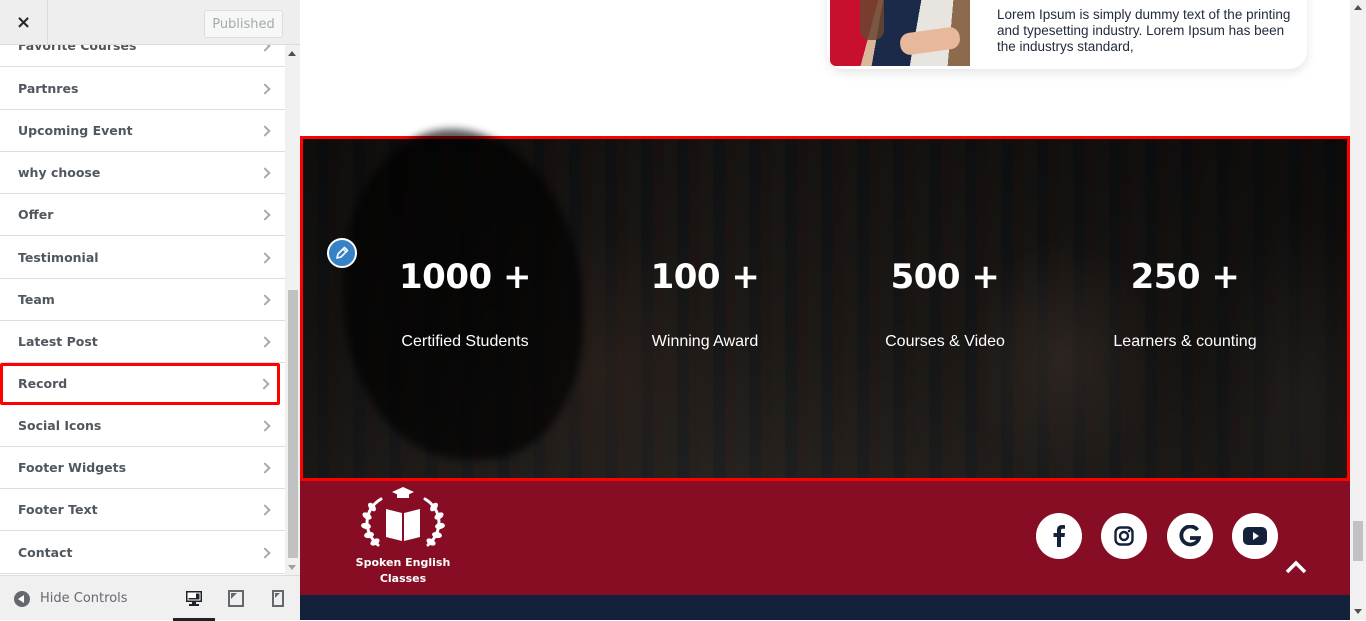  I want to click on chevron-up-icon, so click(1296, 567).